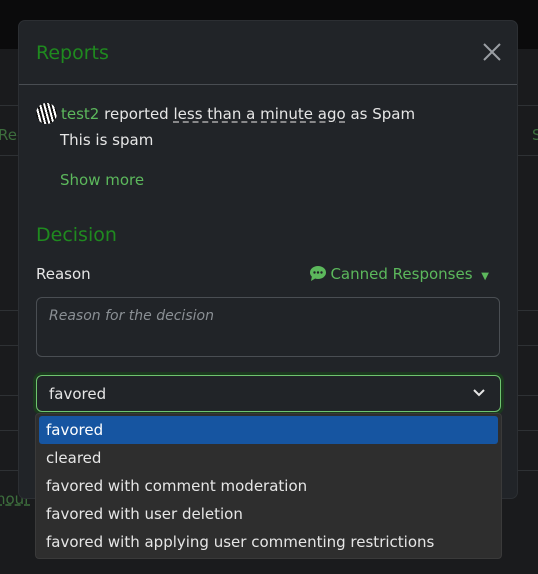 The width and height of the screenshot is (538, 574). I want to click on reason-textarea: Reason for the decision, so click(268, 327).